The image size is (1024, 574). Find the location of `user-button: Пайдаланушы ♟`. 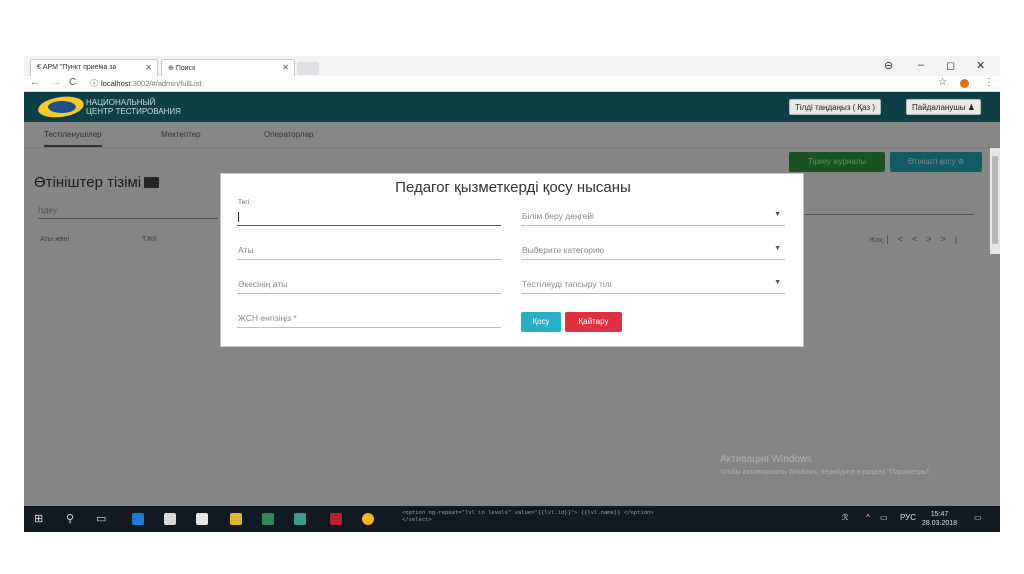

user-button: Пайдаланушы ♟ is located at coordinates (943, 107).